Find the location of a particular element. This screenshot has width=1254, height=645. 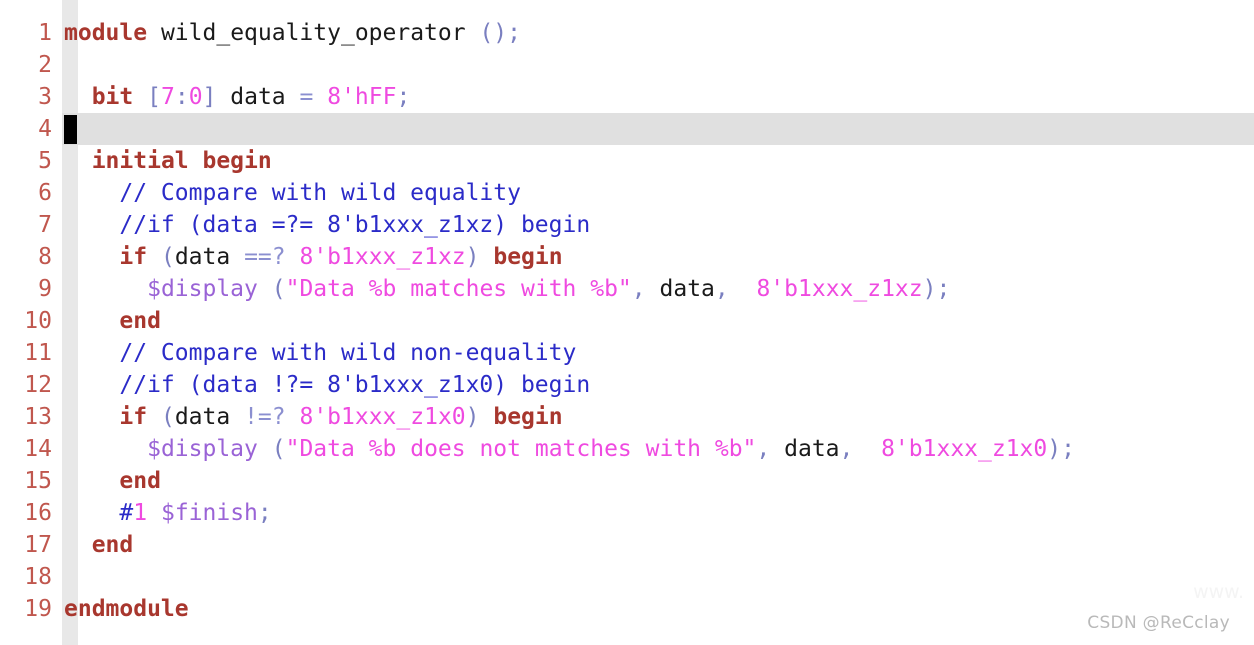

code-line: 13 if (data !=? 8'b1xxx_z1x0) begin is located at coordinates (627, 417).